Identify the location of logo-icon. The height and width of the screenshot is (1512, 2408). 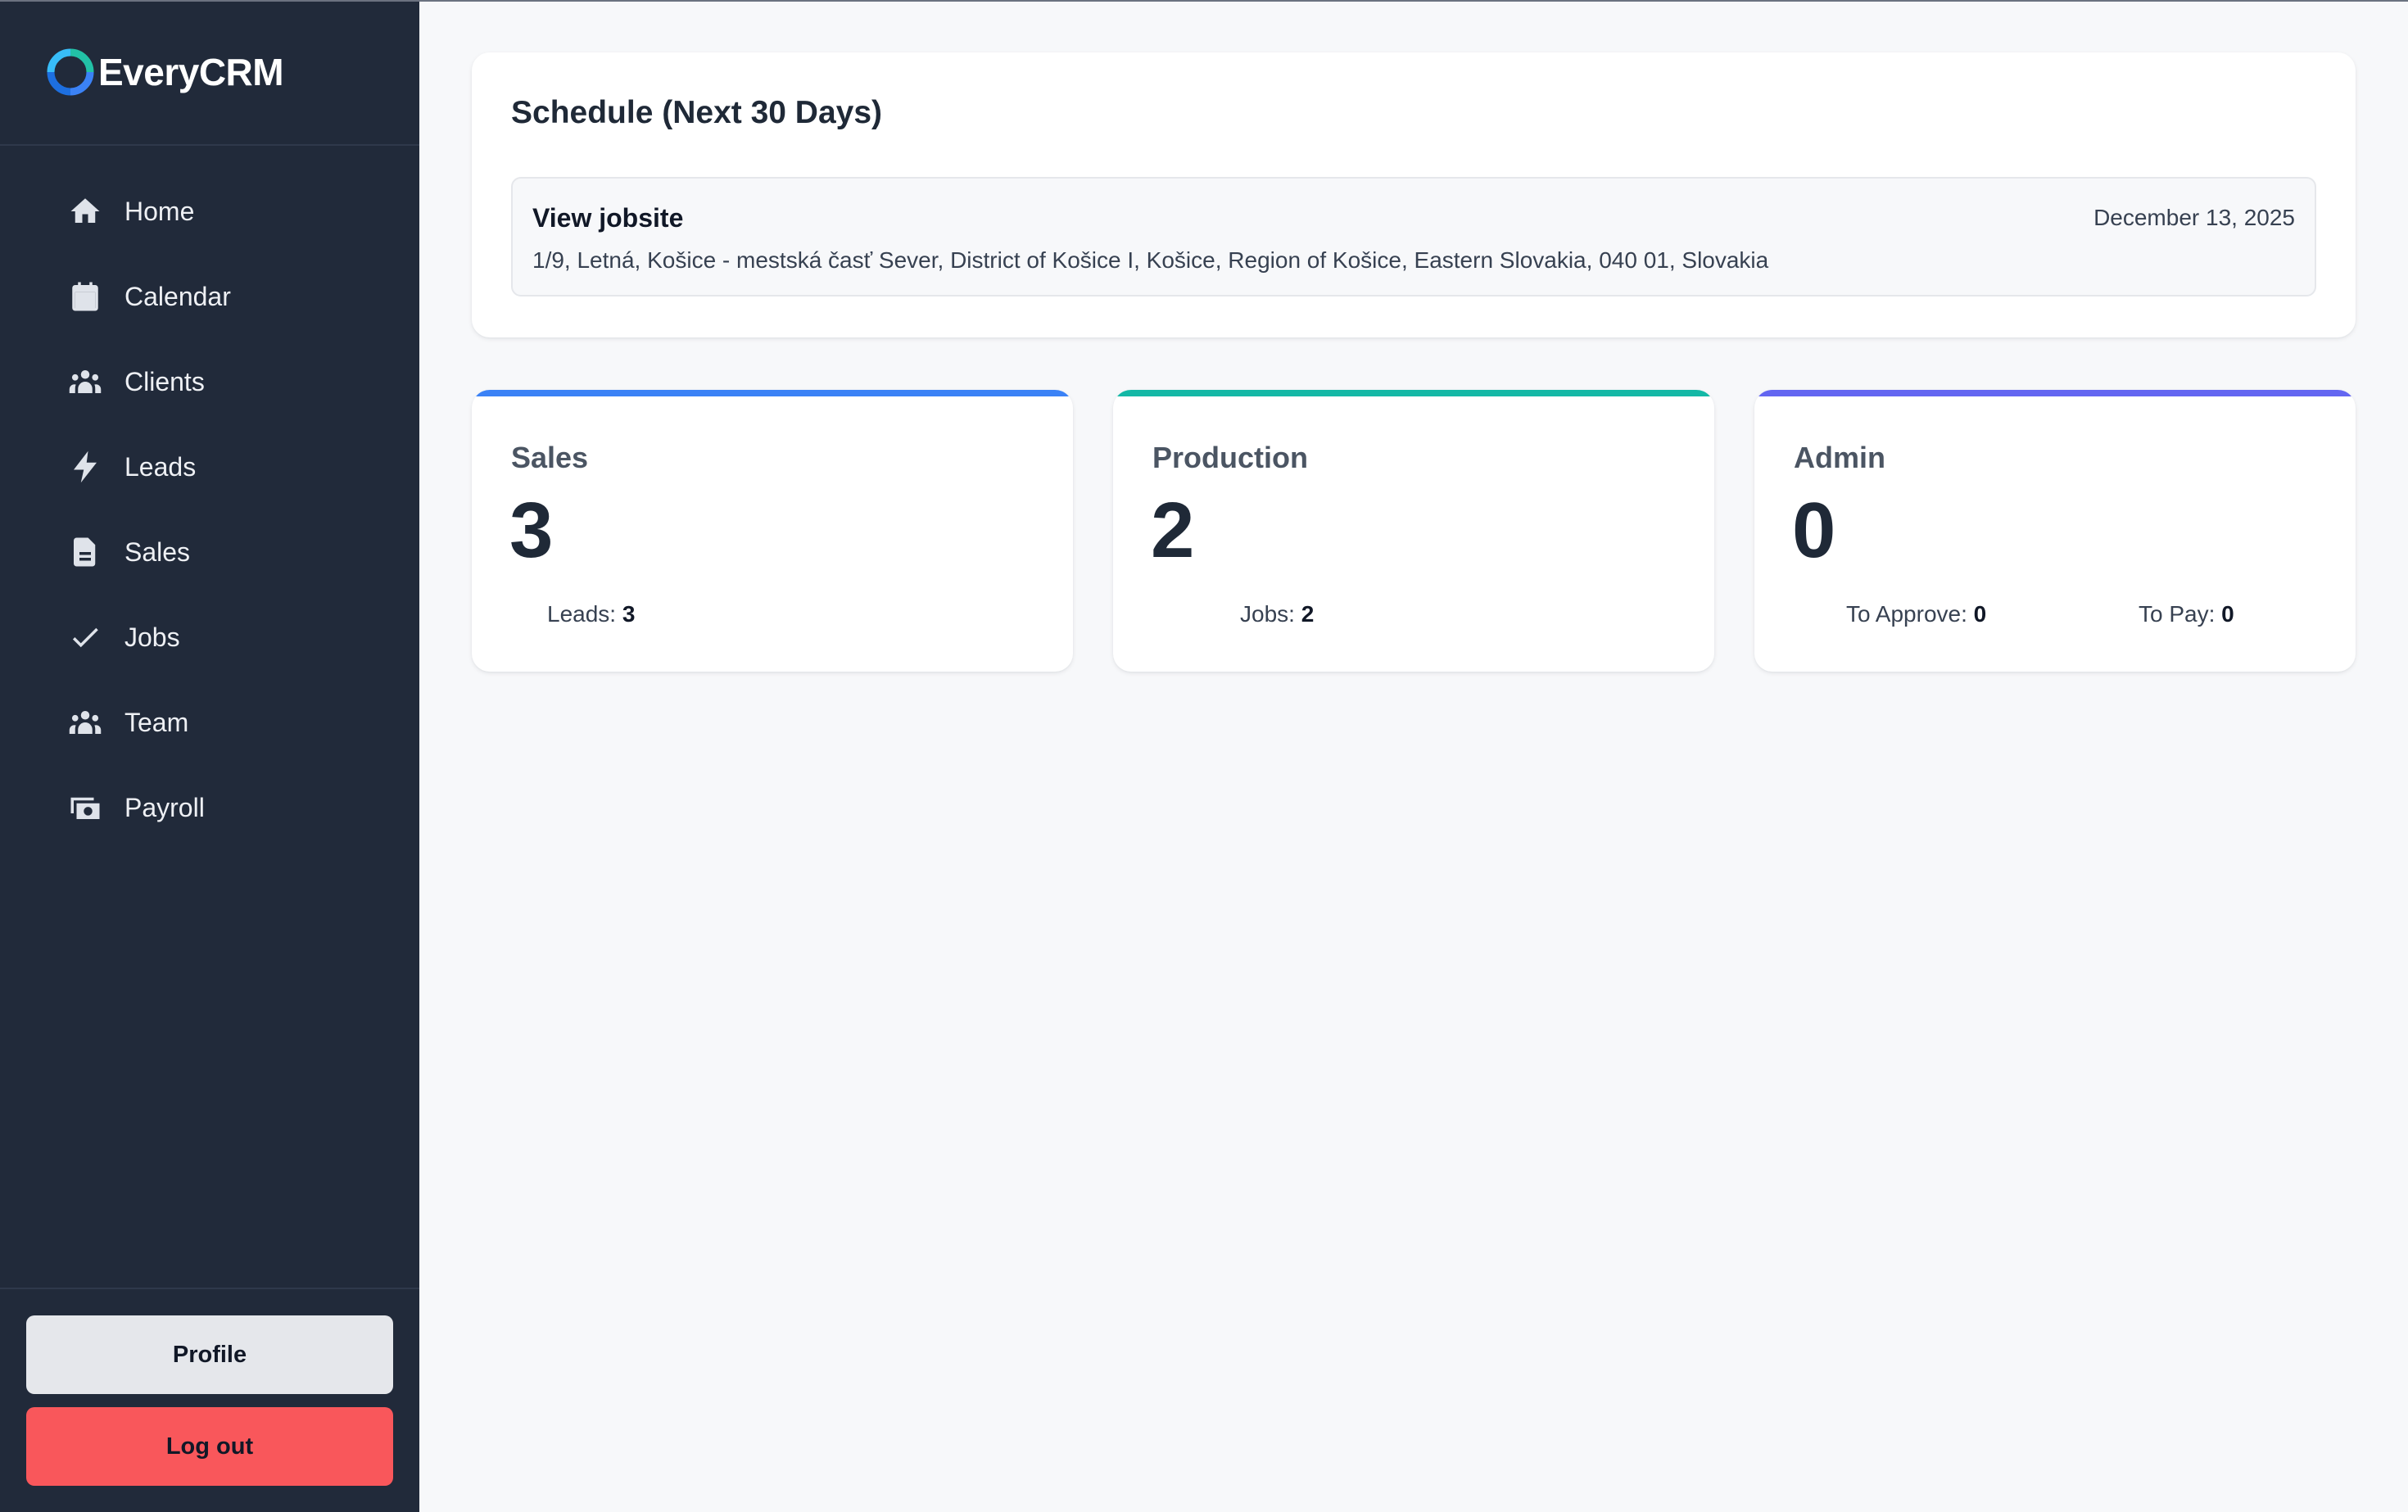
(70, 72).